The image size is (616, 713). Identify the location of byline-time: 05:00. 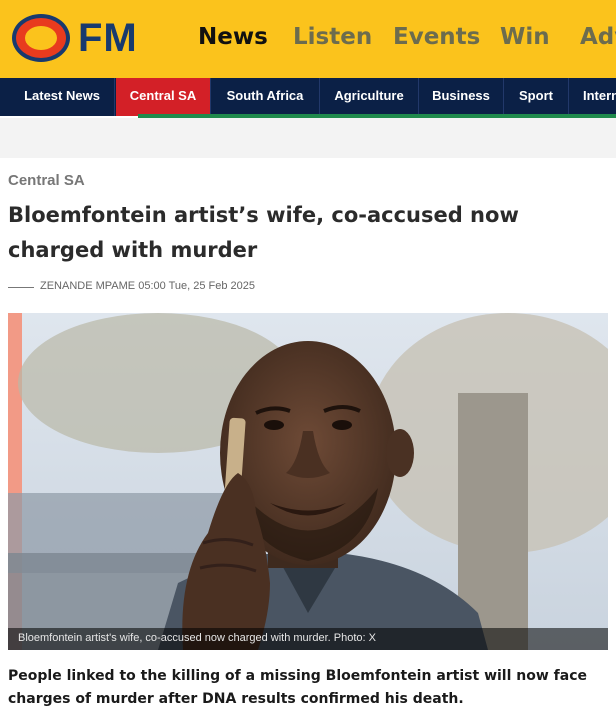
(152, 286).